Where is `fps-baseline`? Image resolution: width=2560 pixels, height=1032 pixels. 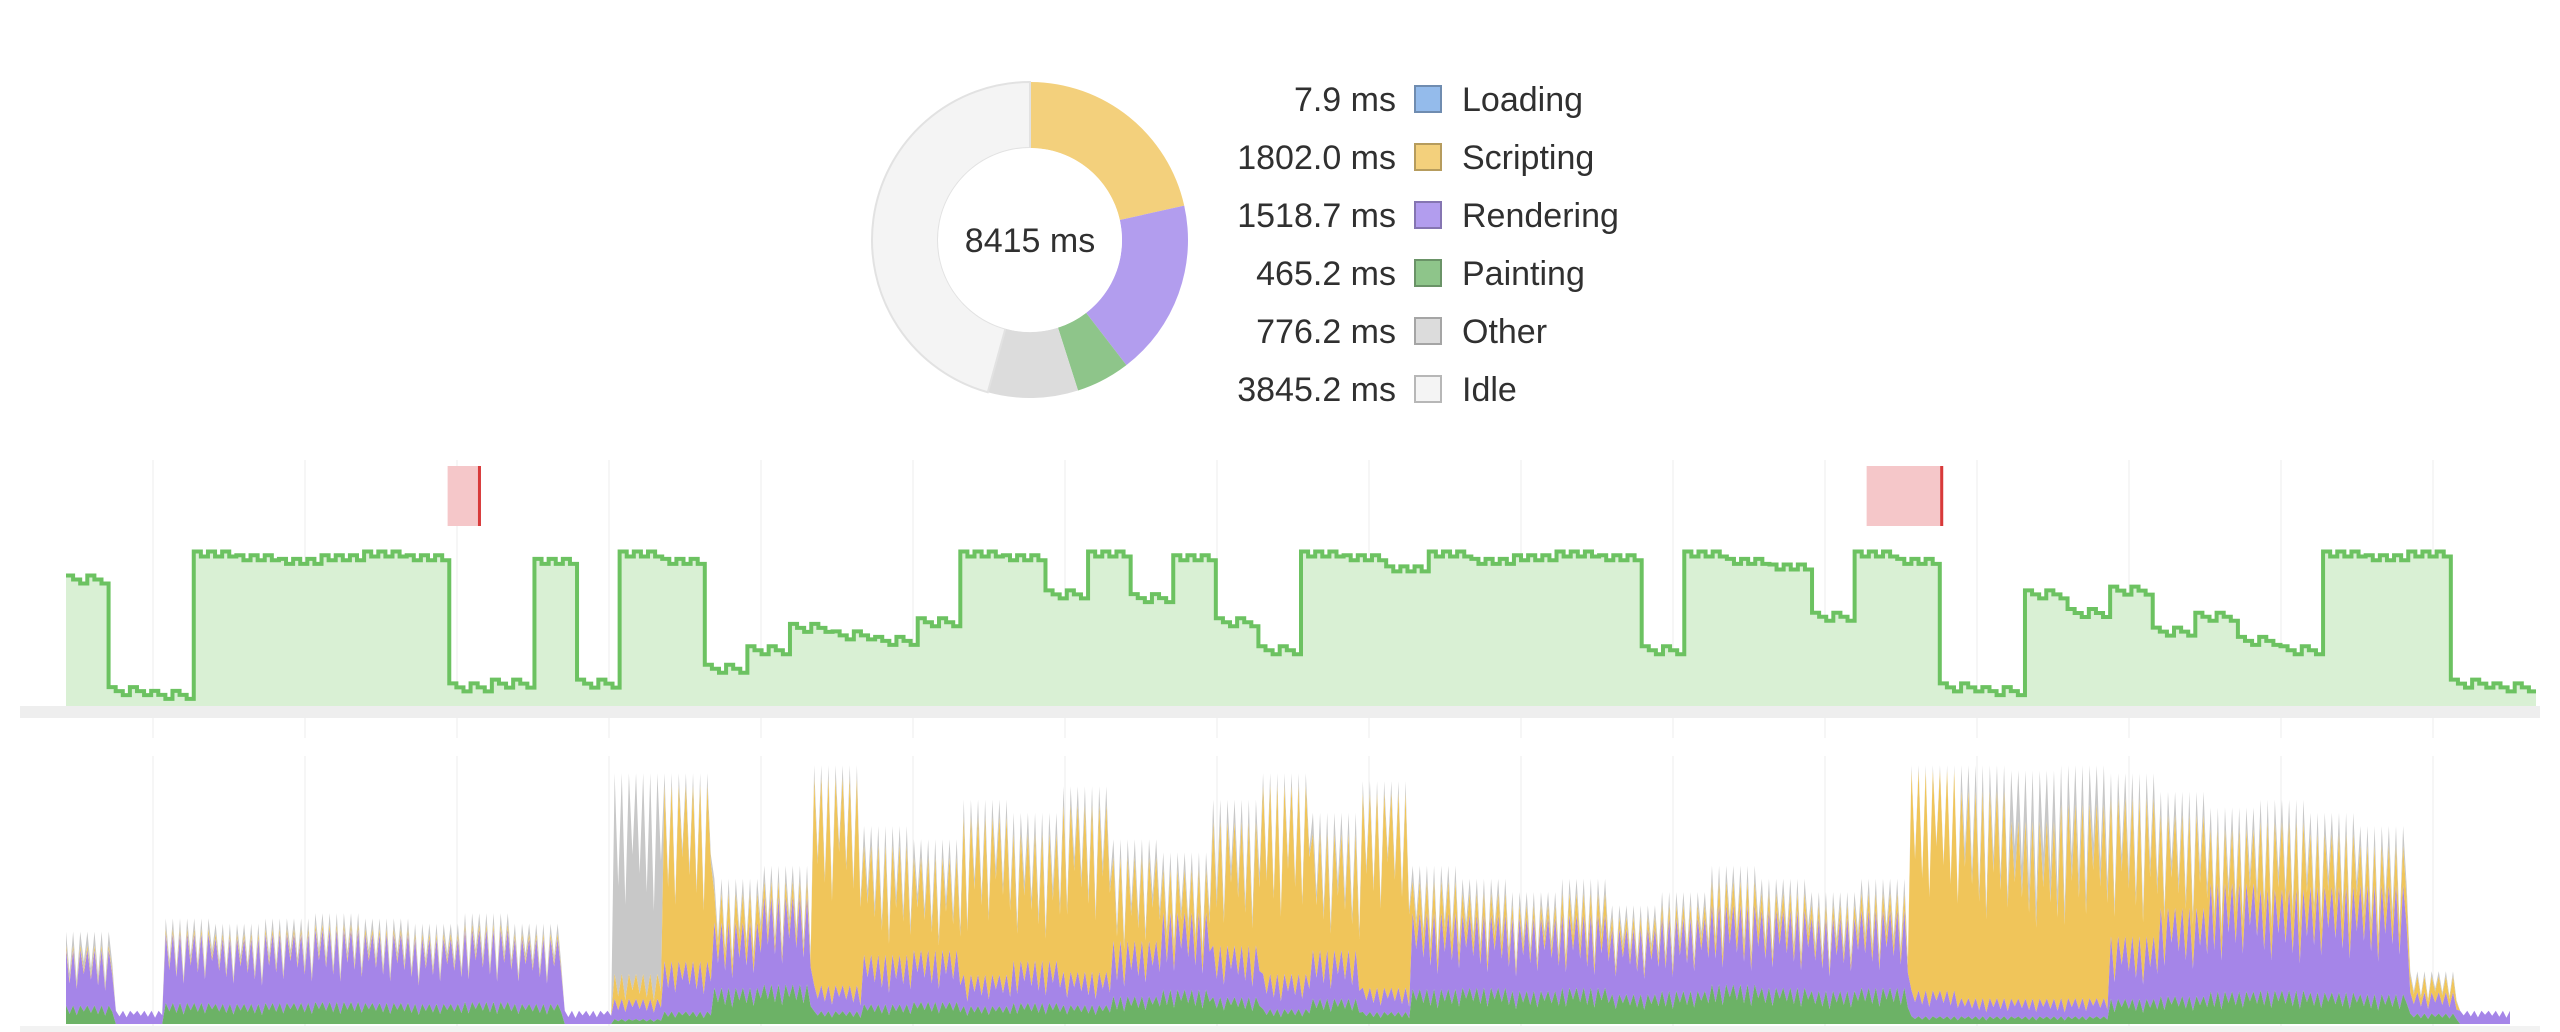 fps-baseline is located at coordinates (1280, 712).